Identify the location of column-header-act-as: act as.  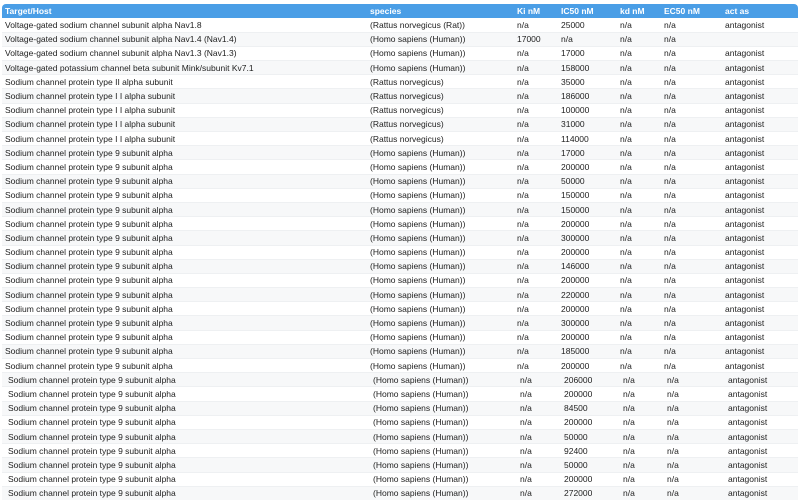
(760, 11).